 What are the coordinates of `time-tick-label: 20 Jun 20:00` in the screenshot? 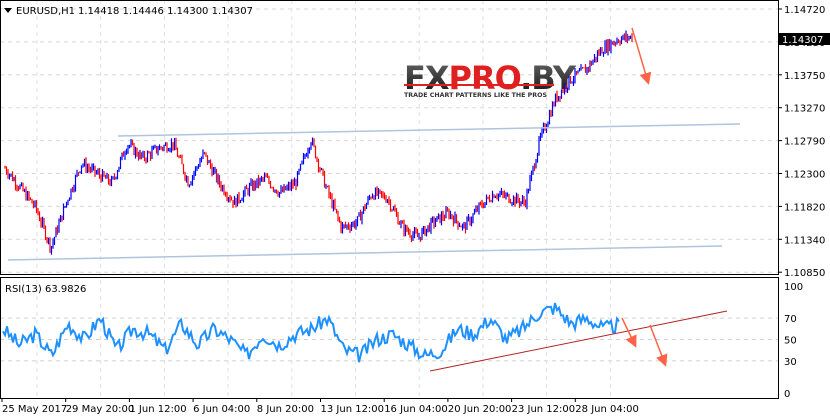 It's located at (480, 409).